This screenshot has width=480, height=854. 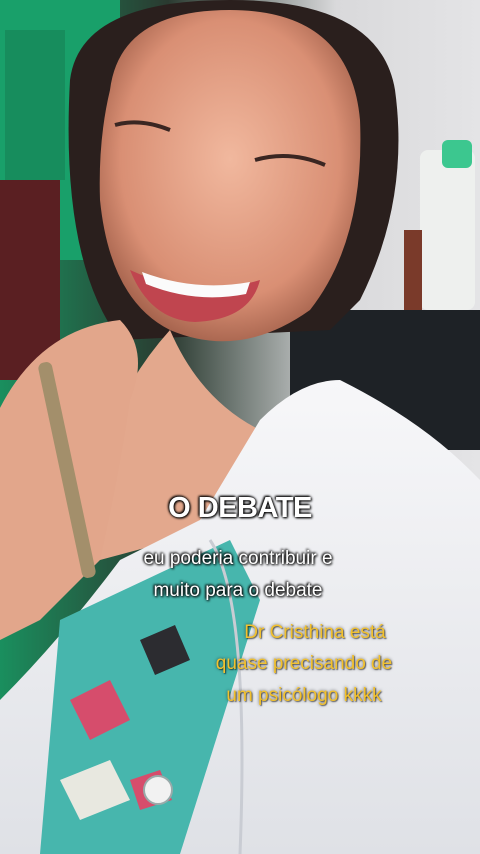 What do you see at coordinates (240, 508) in the screenshot?
I see `caption-title: O DEBATE` at bounding box center [240, 508].